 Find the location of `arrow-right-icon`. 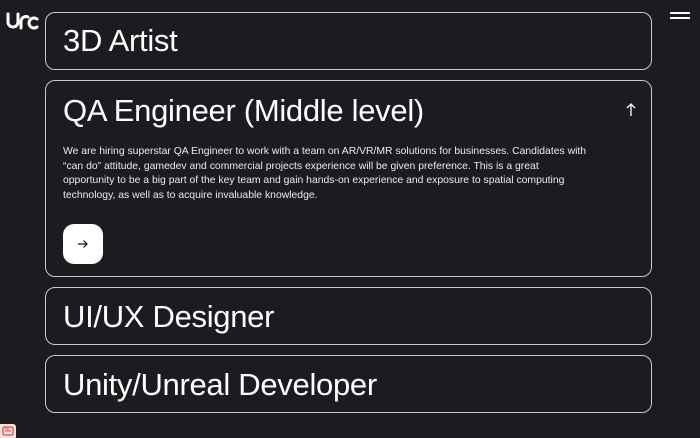

arrow-right-icon is located at coordinates (83, 244).